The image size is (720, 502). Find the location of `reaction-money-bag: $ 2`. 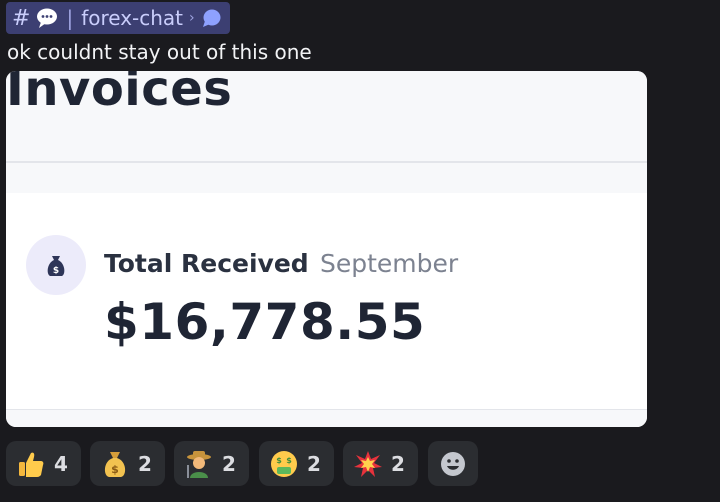

reaction-money-bag: $ 2 is located at coordinates (127, 463).